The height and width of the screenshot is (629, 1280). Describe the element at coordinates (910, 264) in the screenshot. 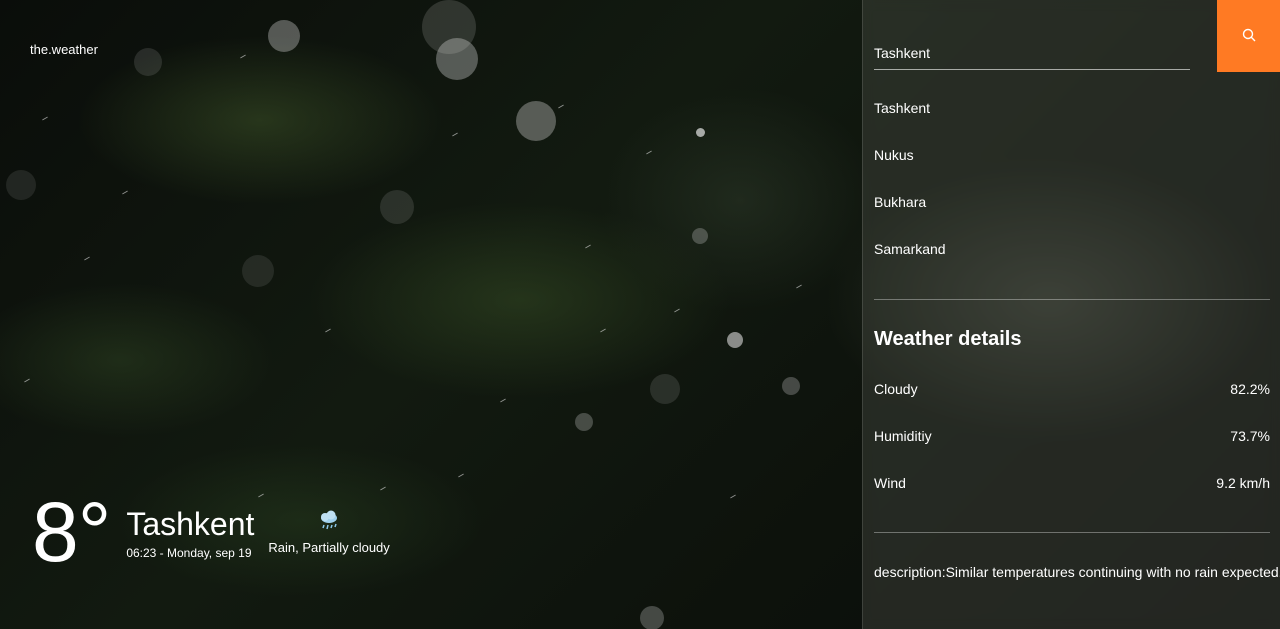

I see `city-item-samarkand: Samarkand` at that location.